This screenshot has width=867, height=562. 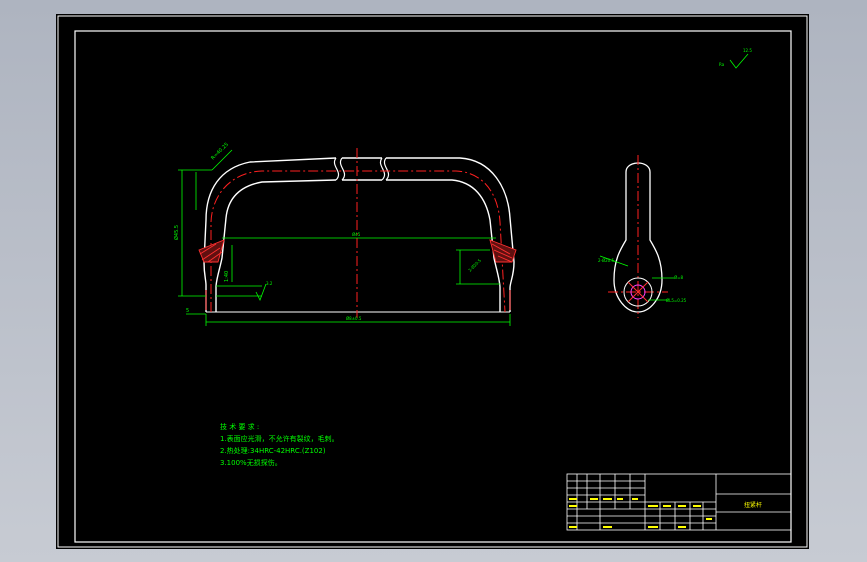 What do you see at coordinates (273, 450) in the screenshot?
I see `notes-line-2: 2.热处理:34HRC-42HRC.(Z102)` at bounding box center [273, 450].